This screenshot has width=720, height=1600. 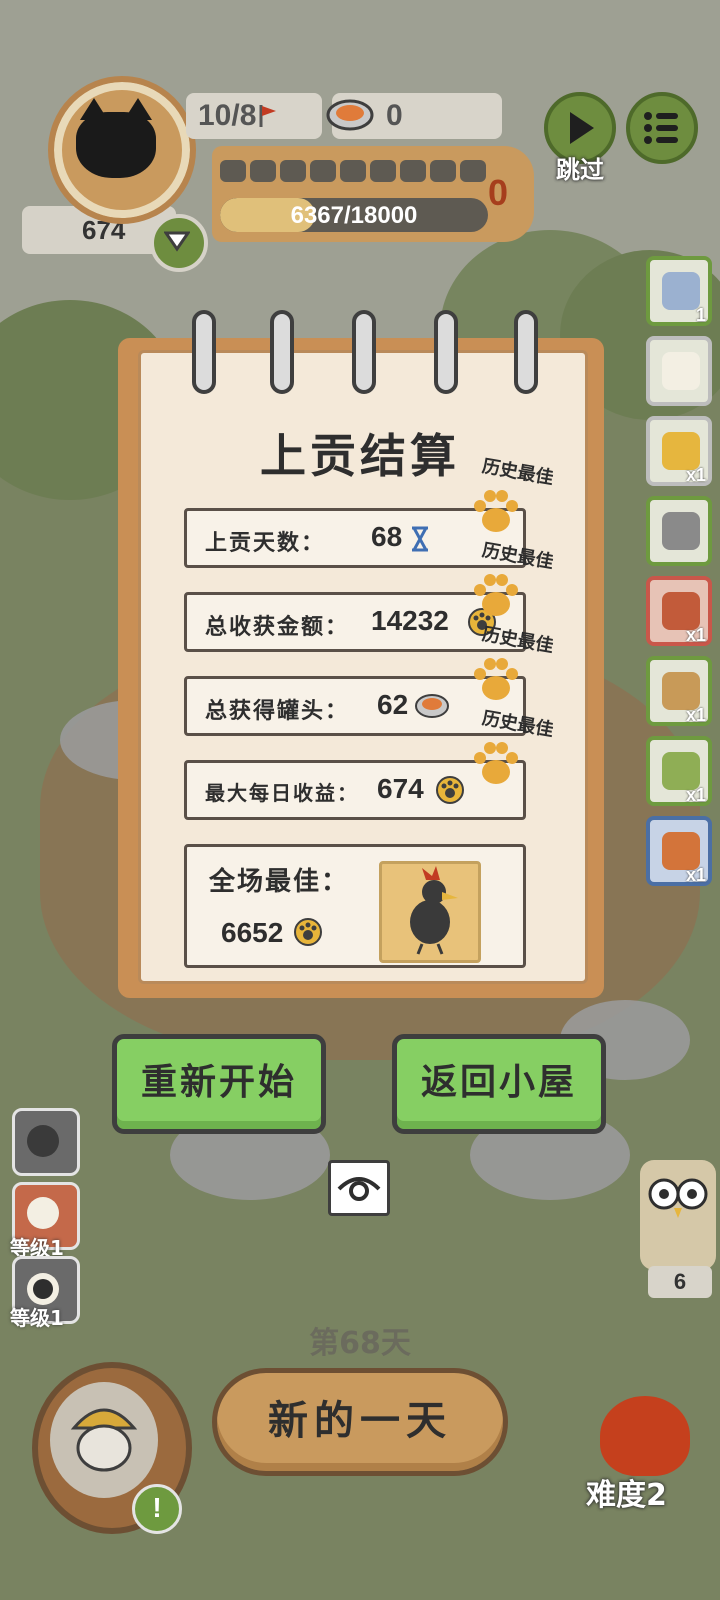 What do you see at coordinates (265, 543) in the screenshot?
I see `stat-label: 上贡天数：` at bounding box center [265, 543].